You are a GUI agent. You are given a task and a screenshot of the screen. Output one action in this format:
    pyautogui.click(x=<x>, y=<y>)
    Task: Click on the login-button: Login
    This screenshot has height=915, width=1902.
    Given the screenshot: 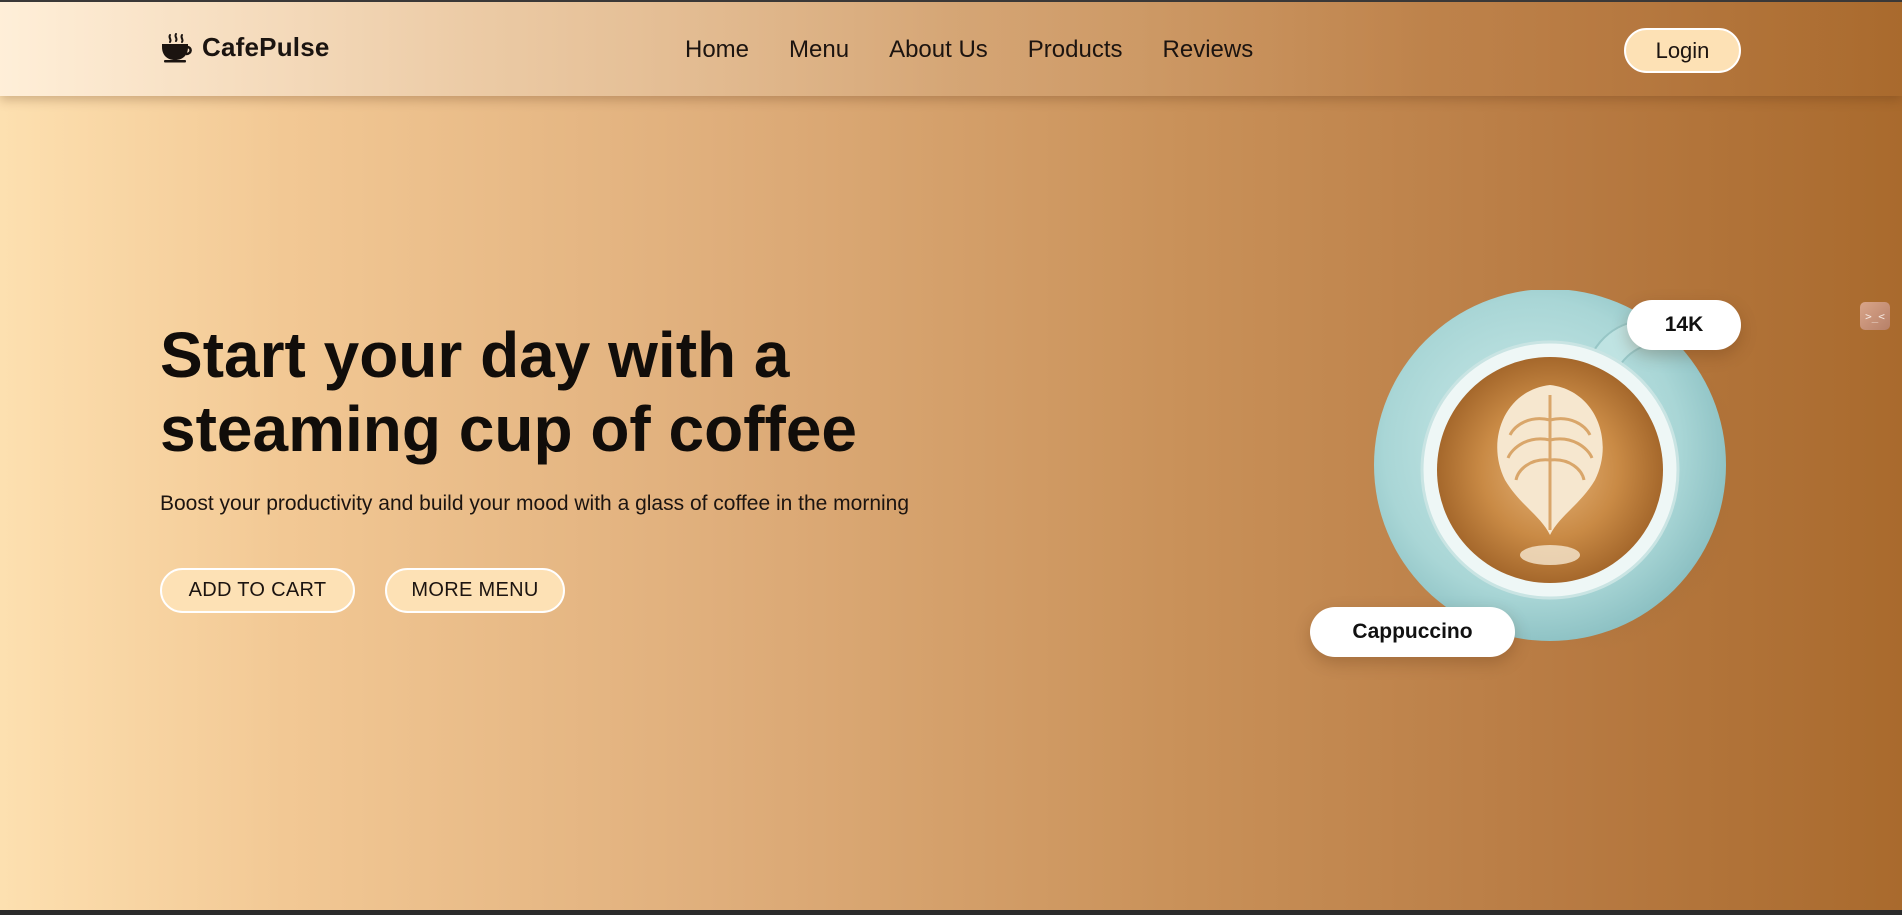 What is the action you would take?
    pyautogui.click(x=1682, y=50)
    